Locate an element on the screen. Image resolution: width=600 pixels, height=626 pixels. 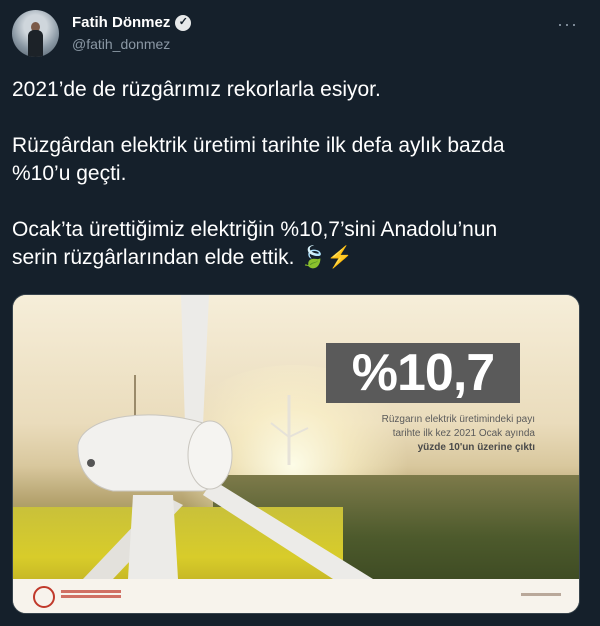
author-name-row: Fatih Dönmez ✓ is located at coordinates (132, 22).